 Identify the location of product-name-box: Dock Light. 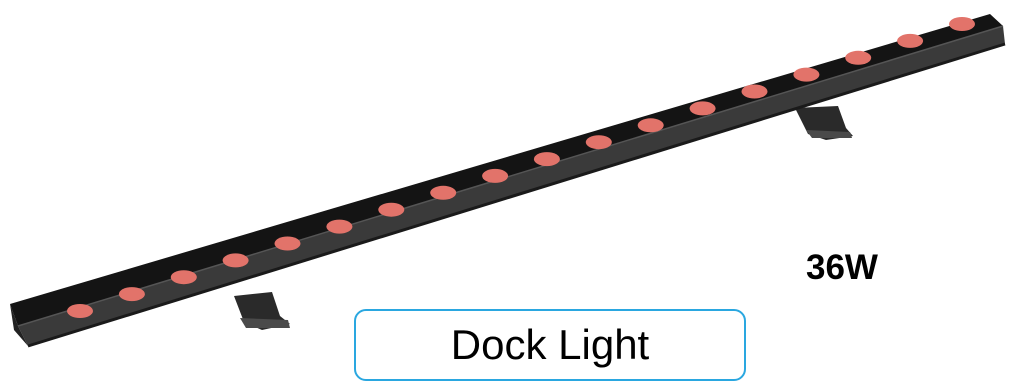
(550, 345).